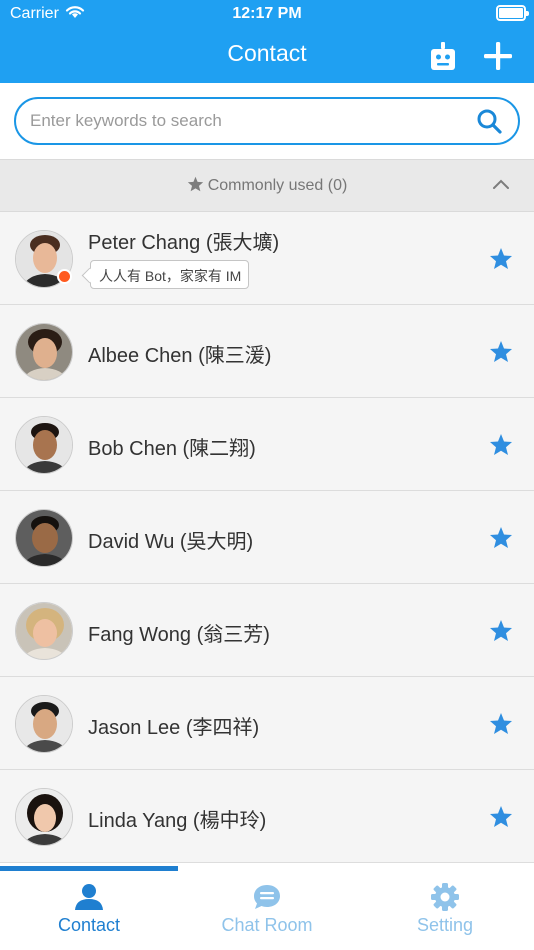  I want to click on clock: 12:17 PM, so click(267, 13).